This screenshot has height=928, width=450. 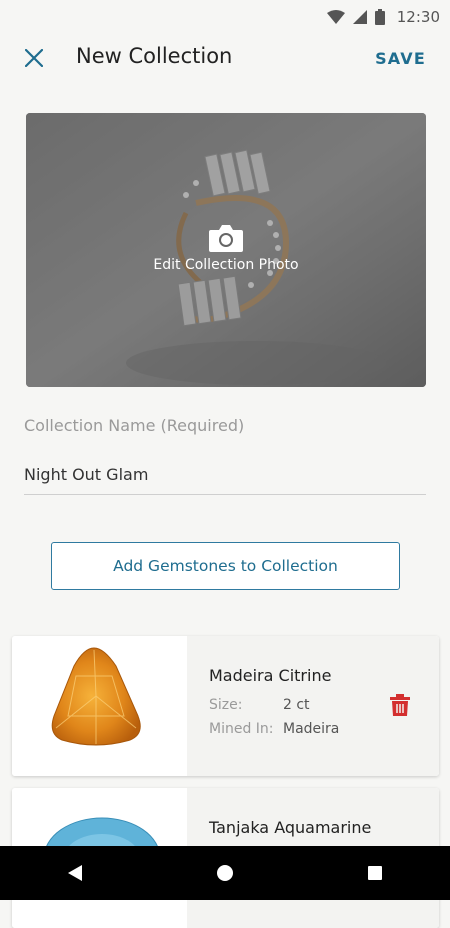 I want to click on status-time: 12:30, so click(x=418, y=17).